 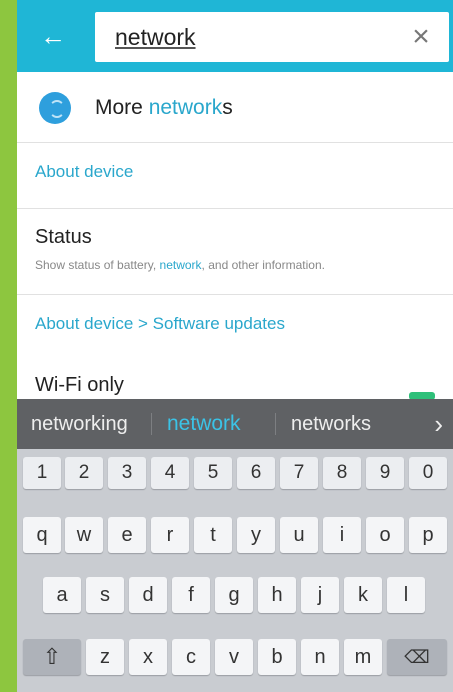 I want to click on back-arrow-icon: ←, so click(x=53, y=36).